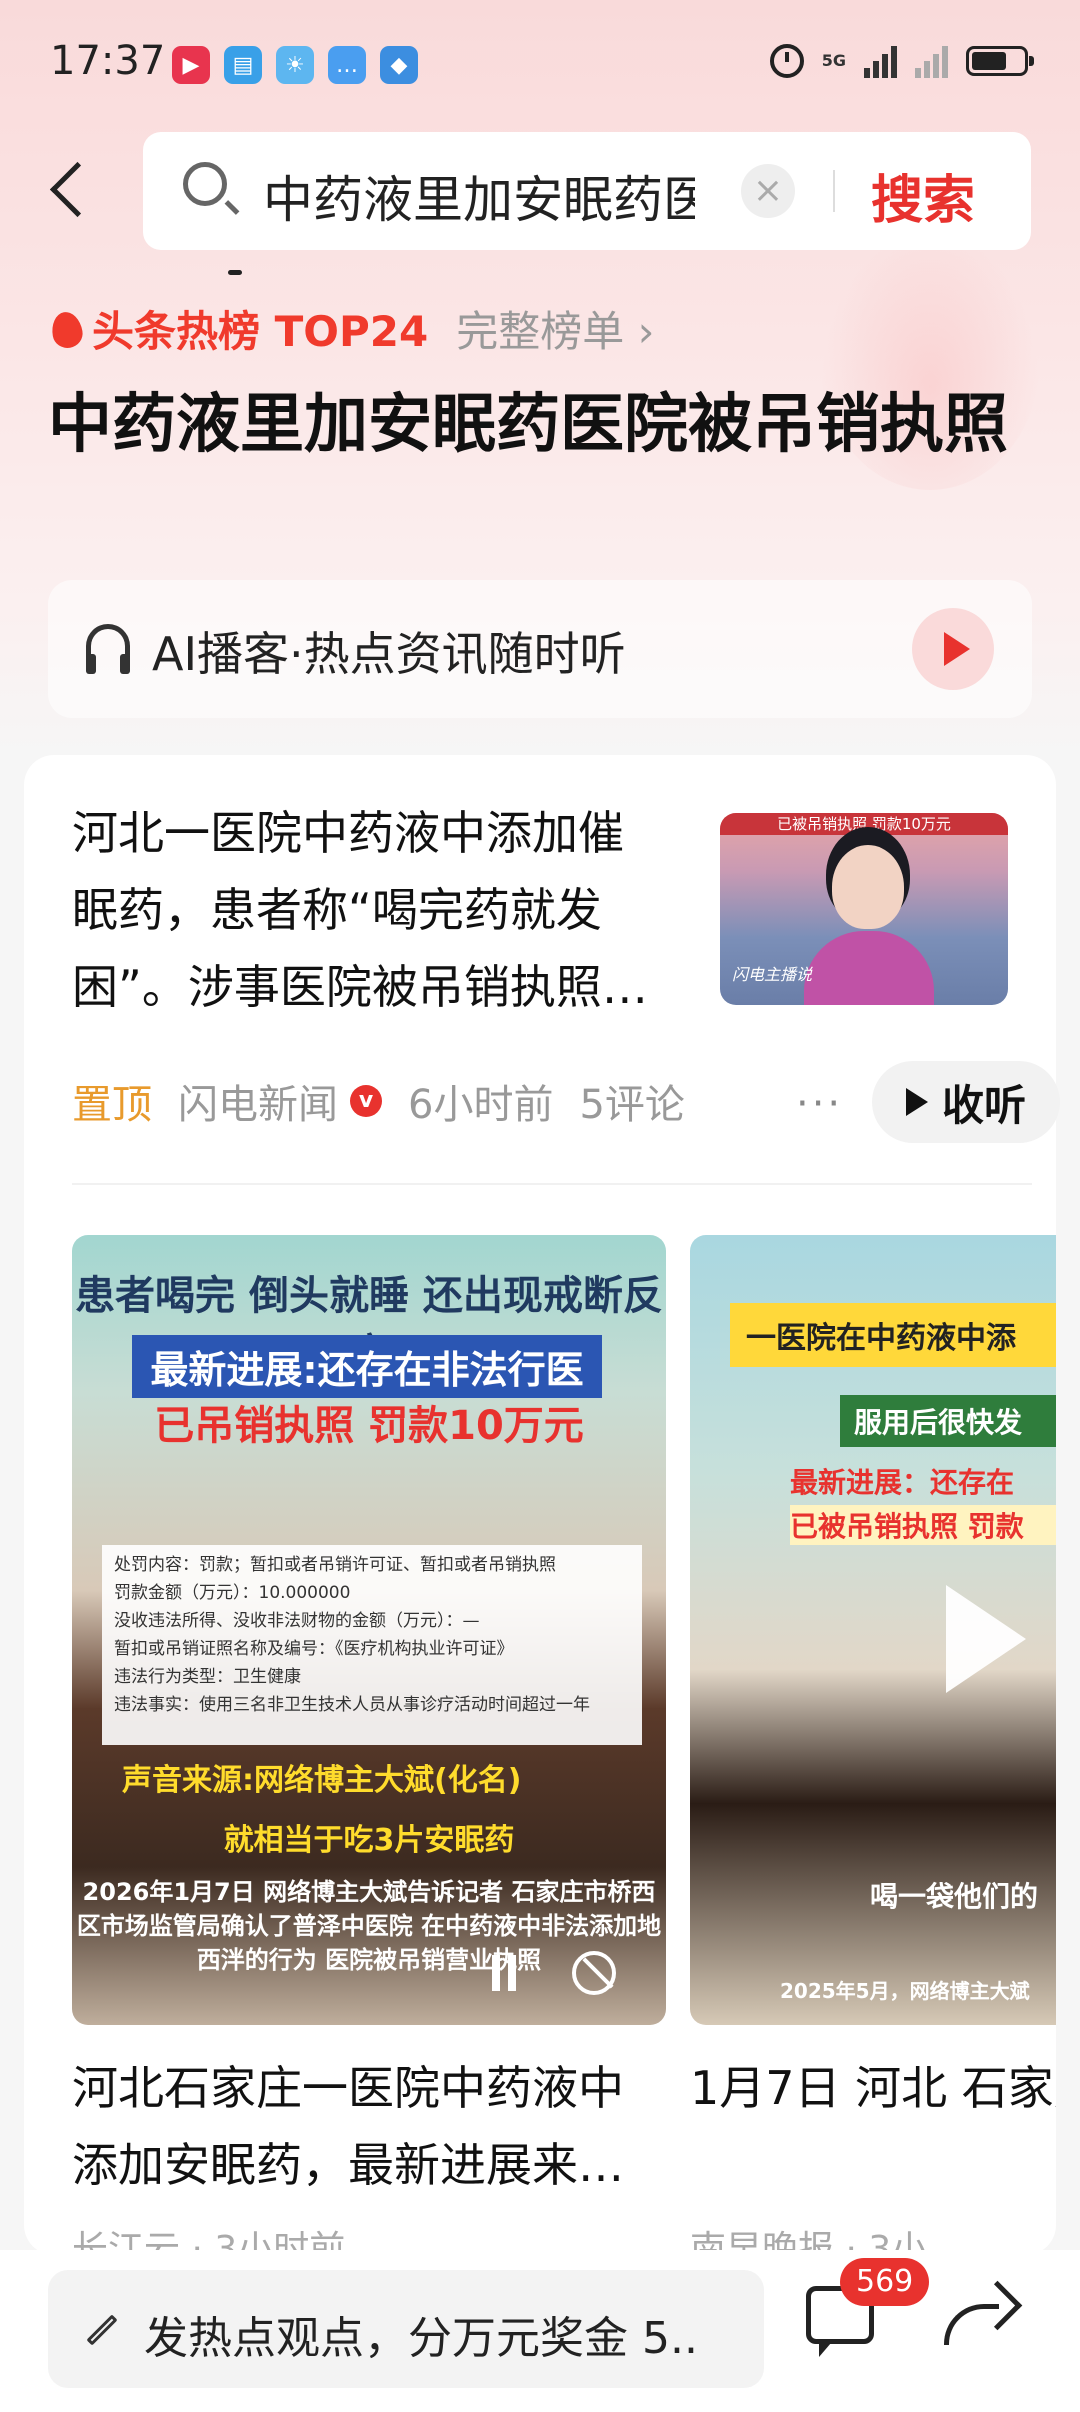 This screenshot has height=2412, width=1080. I want to click on weather-app-icon: ☀, so click(295, 65).